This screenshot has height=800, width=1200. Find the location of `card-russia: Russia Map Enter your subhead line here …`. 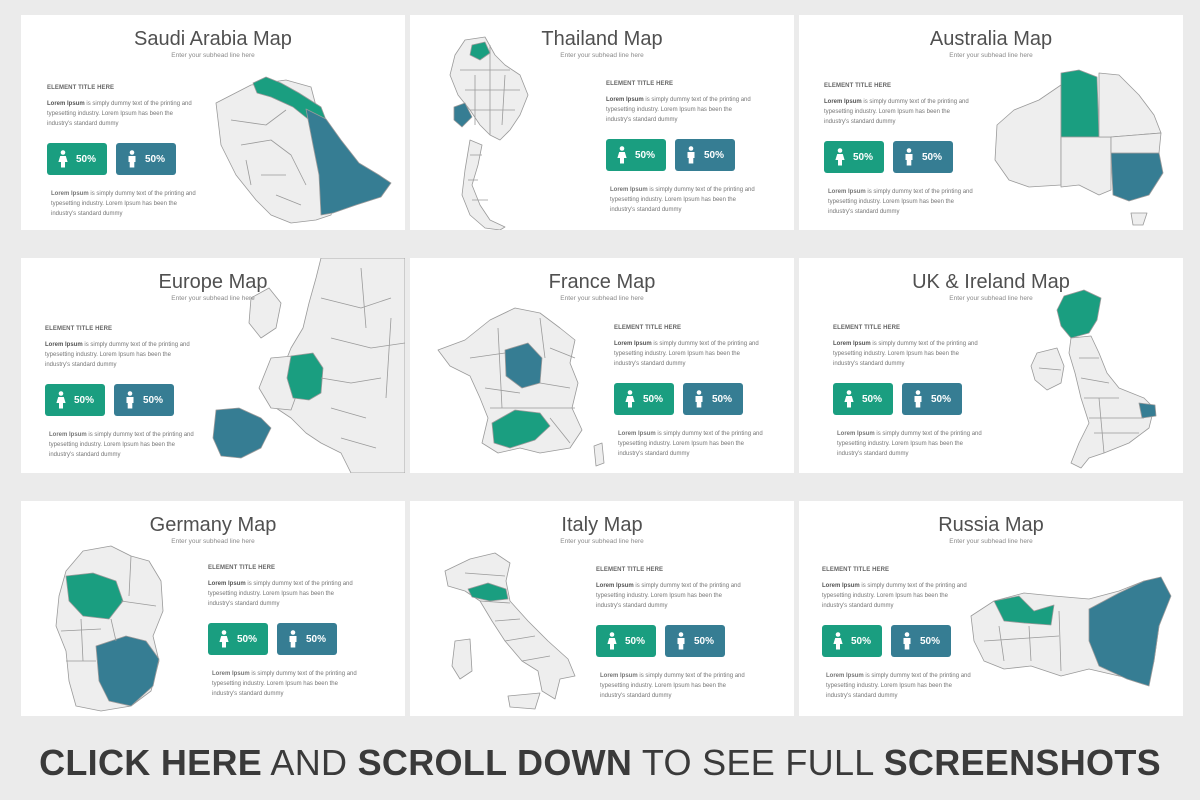

card-russia: Russia Map Enter your subhead line here … is located at coordinates (991, 608).